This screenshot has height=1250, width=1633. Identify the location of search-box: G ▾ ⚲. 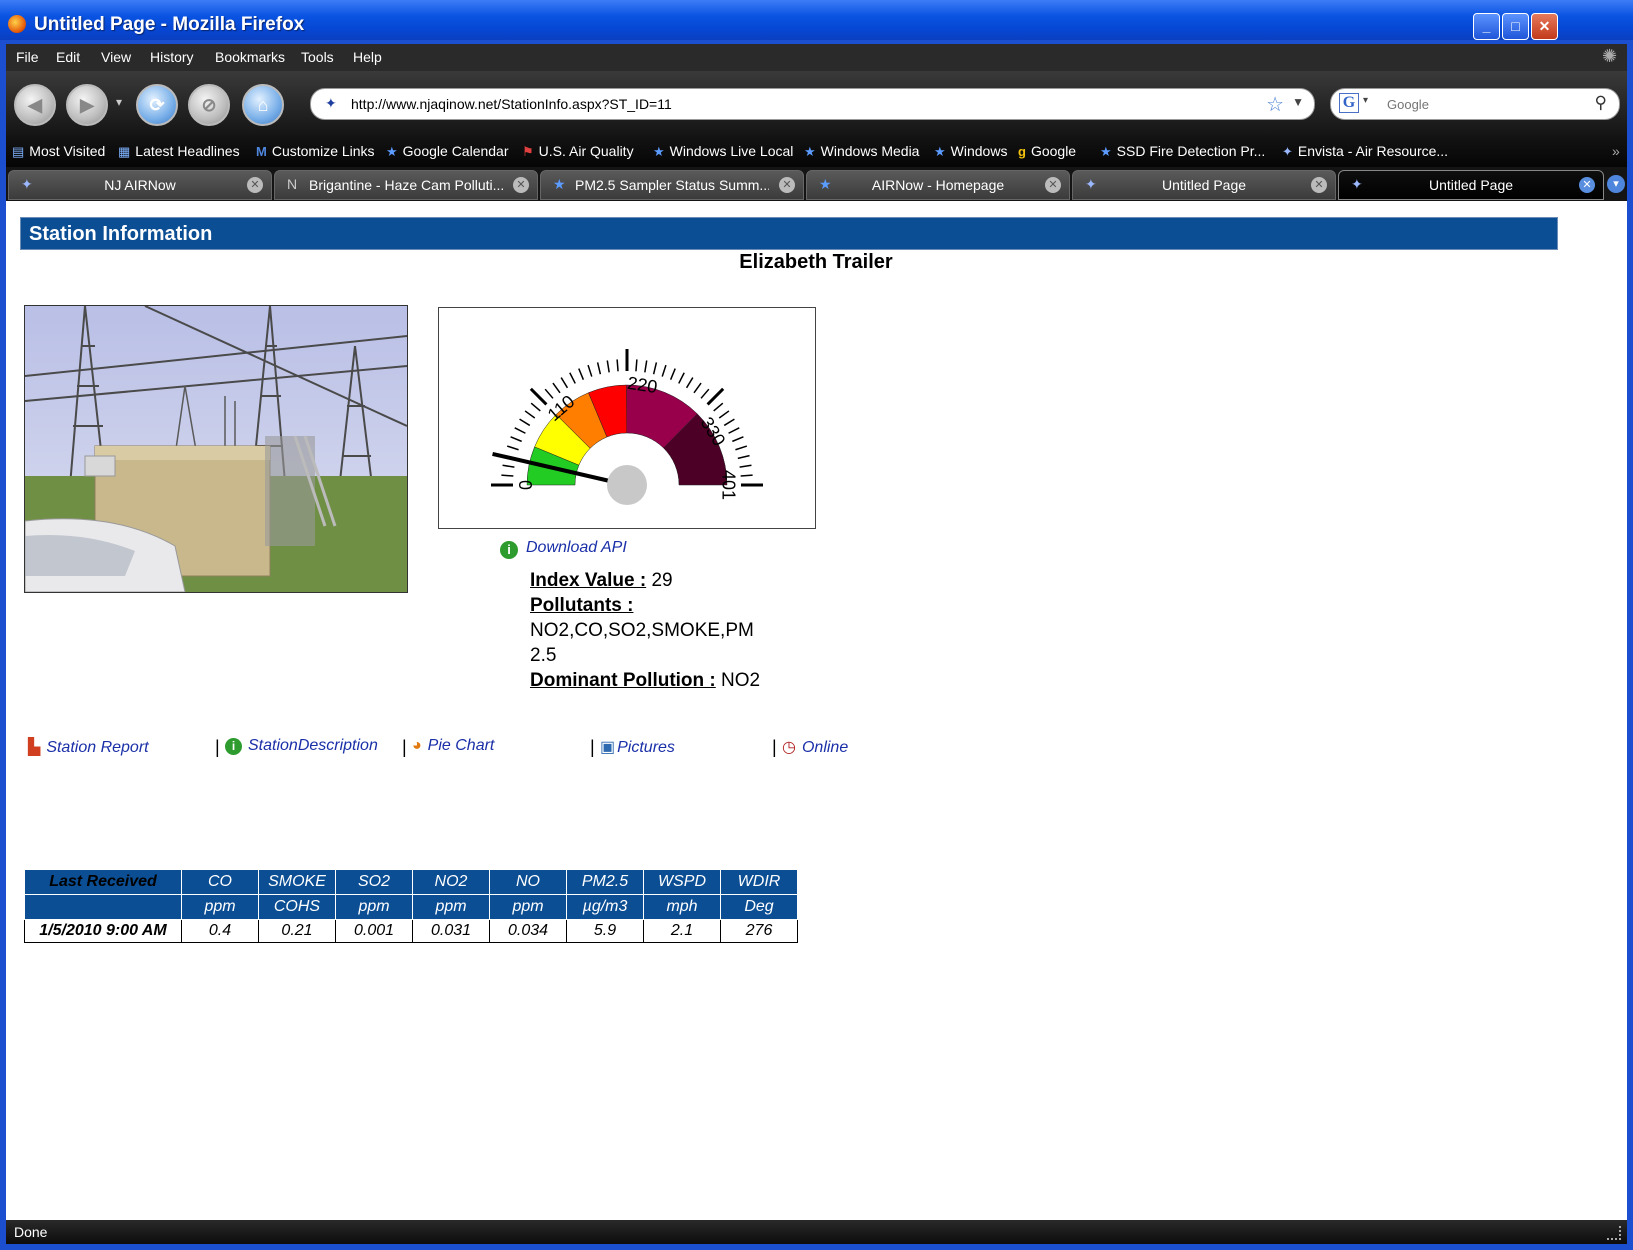
(1475, 104).